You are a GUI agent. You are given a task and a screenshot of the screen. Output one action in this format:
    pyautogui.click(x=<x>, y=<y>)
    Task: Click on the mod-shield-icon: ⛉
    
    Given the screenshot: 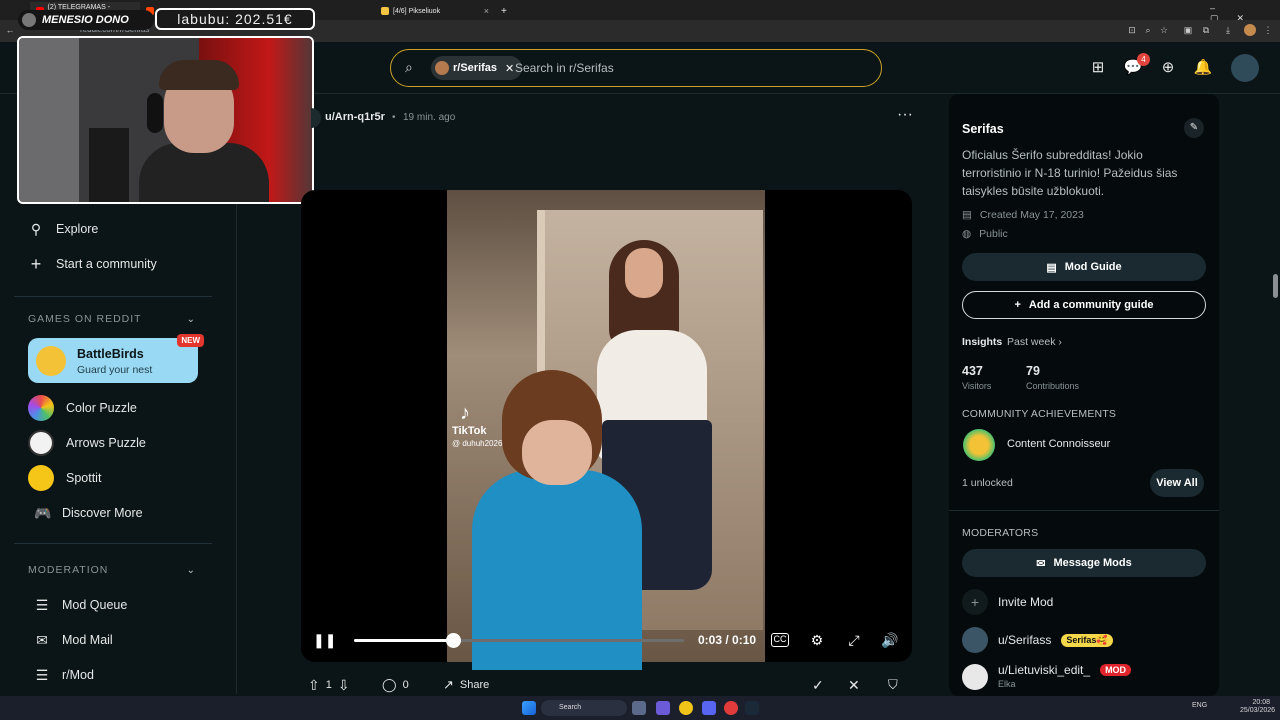 What is the action you would take?
    pyautogui.click(x=893, y=685)
    